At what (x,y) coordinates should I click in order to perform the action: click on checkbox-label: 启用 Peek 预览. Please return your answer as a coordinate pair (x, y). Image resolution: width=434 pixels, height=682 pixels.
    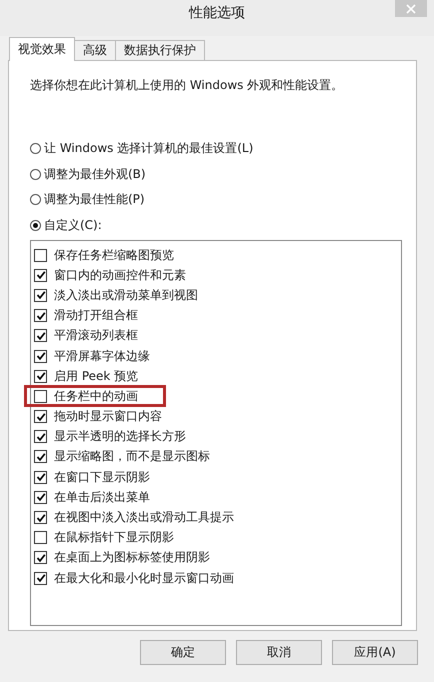
    Looking at the image, I should click on (96, 376).